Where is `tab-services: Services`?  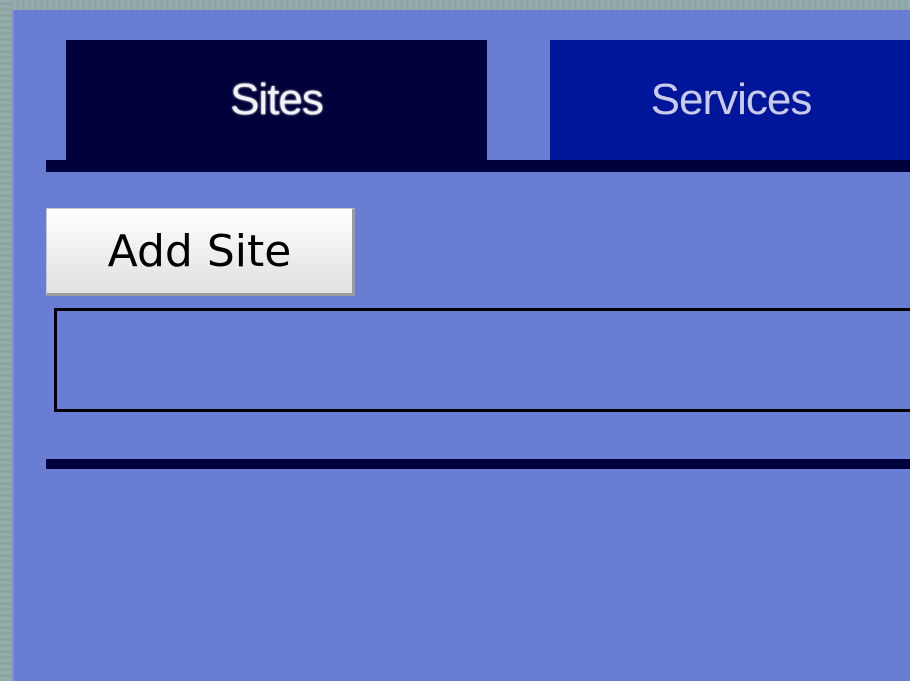 tab-services: Services is located at coordinates (730, 100).